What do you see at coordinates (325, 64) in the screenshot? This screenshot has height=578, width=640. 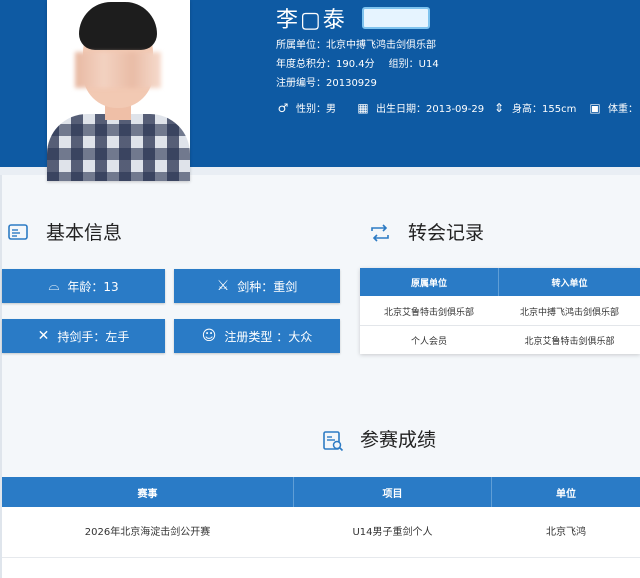 I see `annual-points: 年度总积分：190.4分` at bounding box center [325, 64].